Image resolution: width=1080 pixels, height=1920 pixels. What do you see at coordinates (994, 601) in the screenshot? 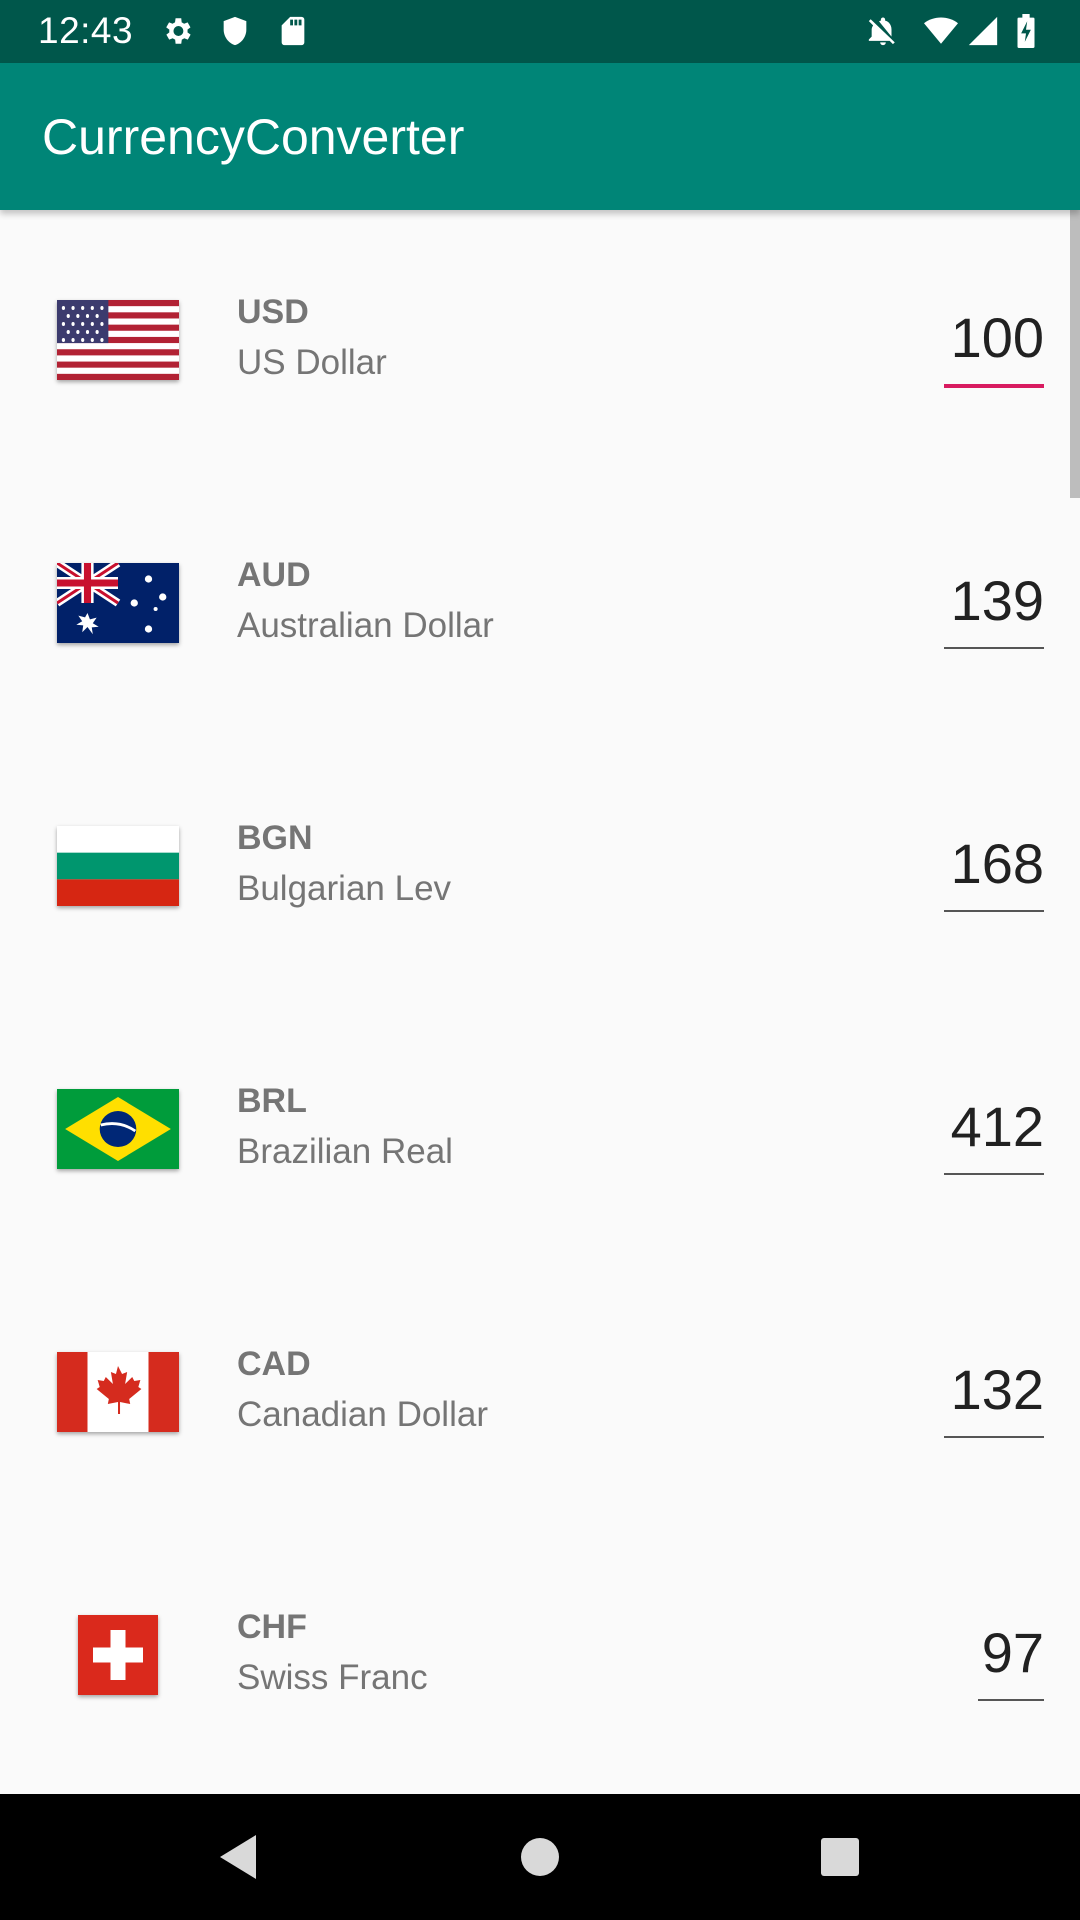
I see `amount-input-aud` at bounding box center [994, 601].